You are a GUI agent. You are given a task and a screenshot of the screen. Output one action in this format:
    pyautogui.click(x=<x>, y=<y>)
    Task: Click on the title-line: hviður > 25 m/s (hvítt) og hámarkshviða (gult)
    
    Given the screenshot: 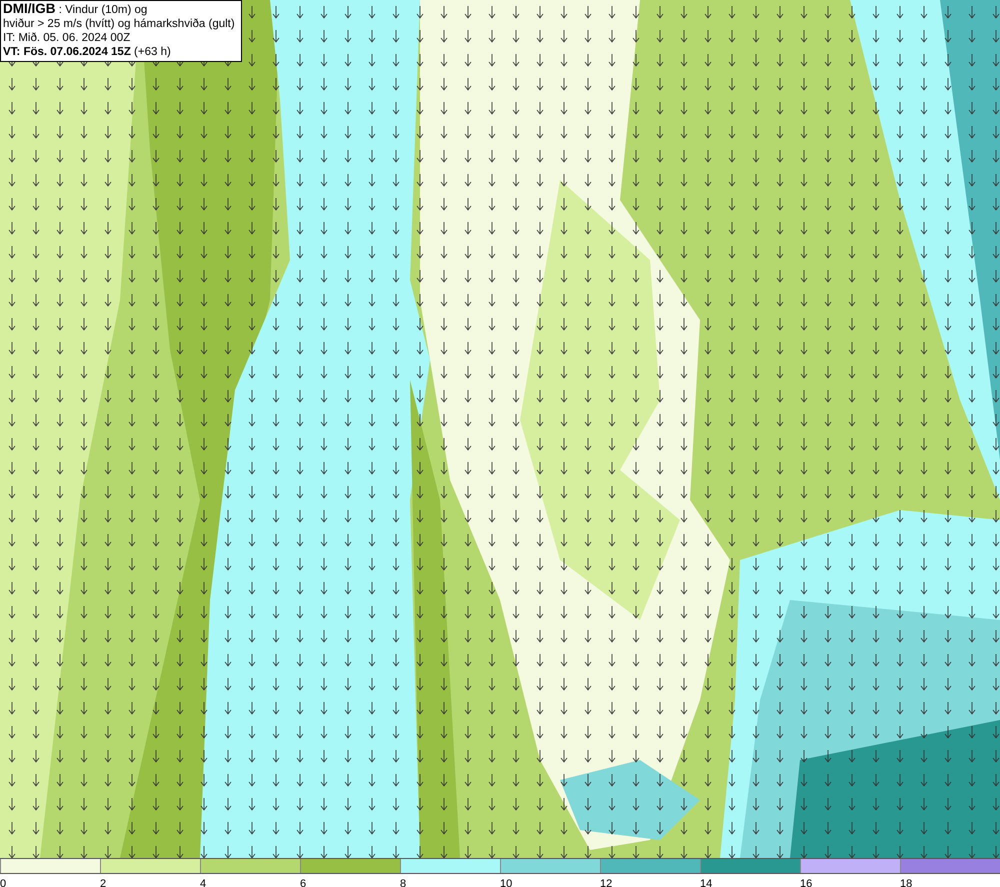 What is the action you would take?
    pyautogui.click(x=119, y=24)
    